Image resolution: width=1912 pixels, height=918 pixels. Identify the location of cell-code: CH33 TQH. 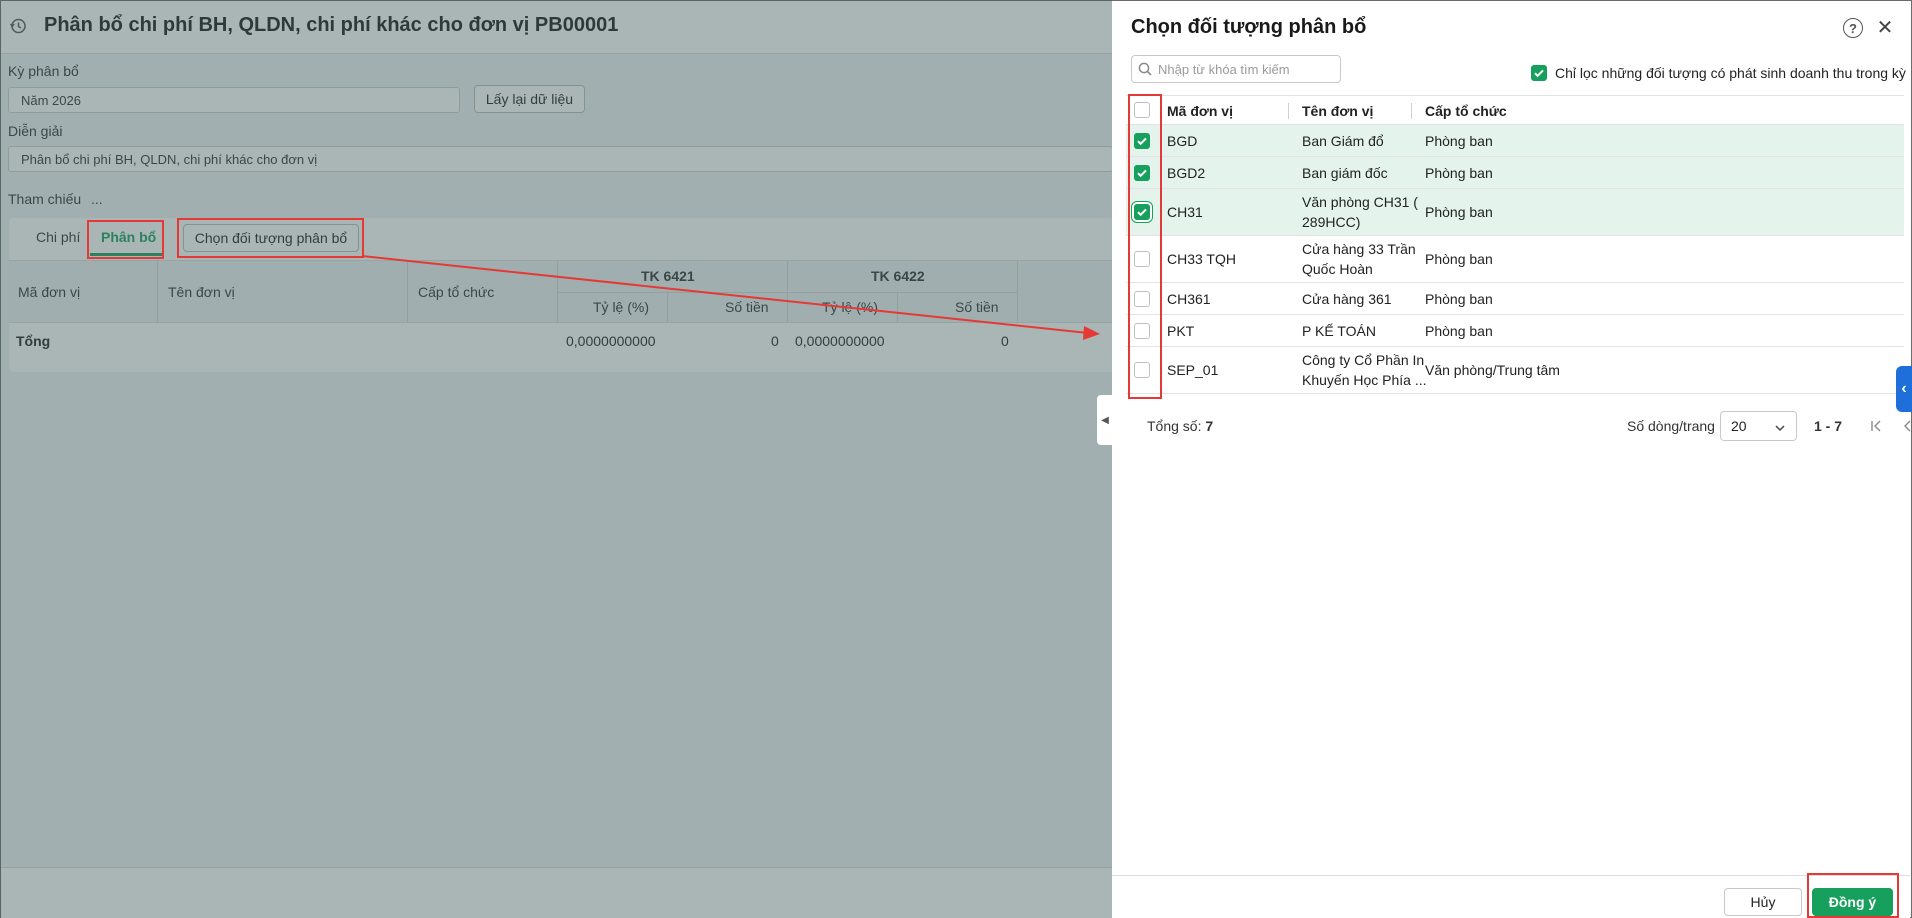
(1201, 259).